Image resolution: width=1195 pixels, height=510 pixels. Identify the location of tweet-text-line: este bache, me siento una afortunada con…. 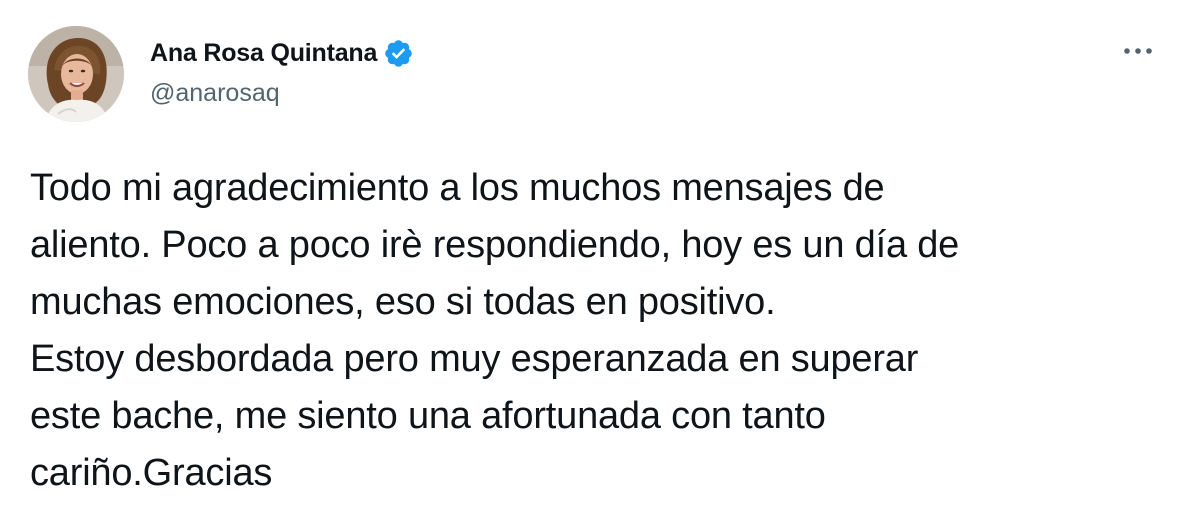
(428, 416).